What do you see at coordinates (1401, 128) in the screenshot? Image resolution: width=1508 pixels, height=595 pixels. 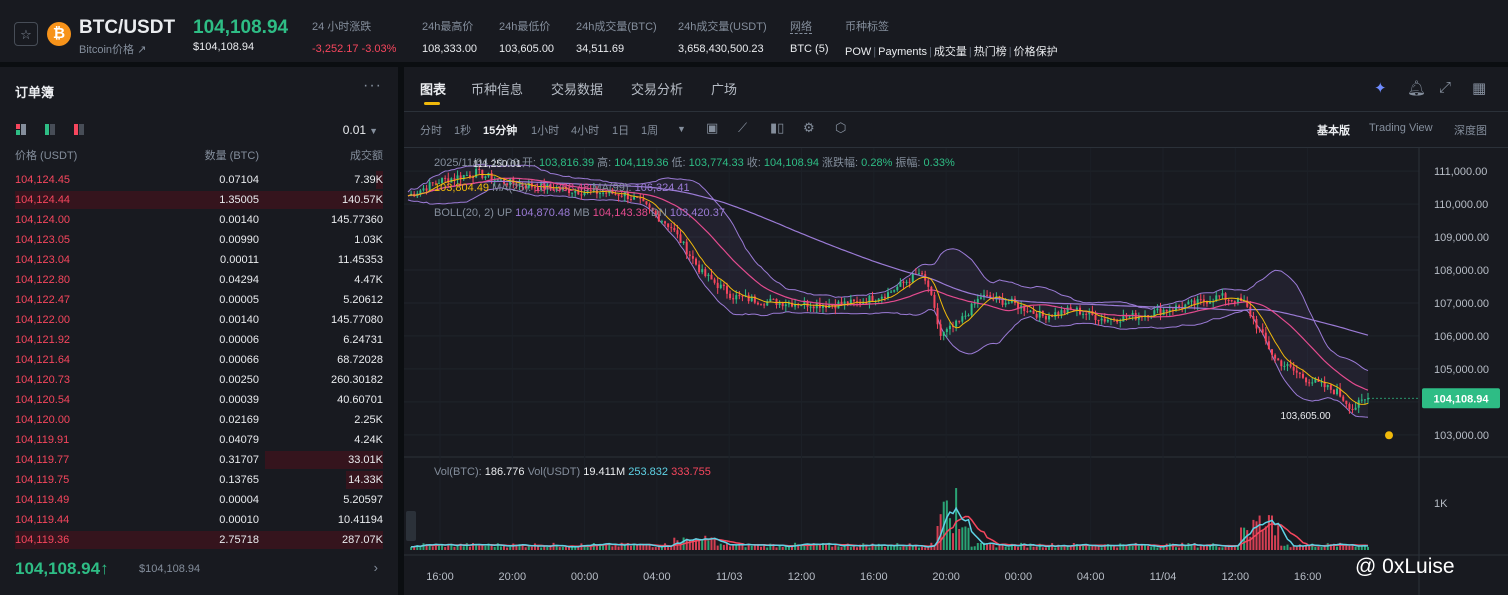 I see `view-tradingview: Trading View` at bounding box center [1401, 128].